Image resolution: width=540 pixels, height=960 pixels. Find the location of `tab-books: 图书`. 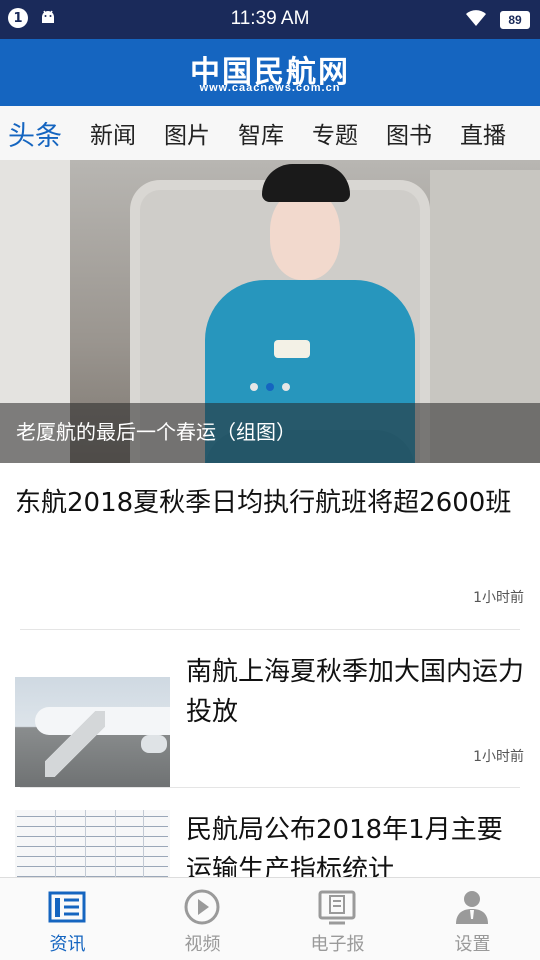

tab-books: 图书 is located at coordinates (409, 133).